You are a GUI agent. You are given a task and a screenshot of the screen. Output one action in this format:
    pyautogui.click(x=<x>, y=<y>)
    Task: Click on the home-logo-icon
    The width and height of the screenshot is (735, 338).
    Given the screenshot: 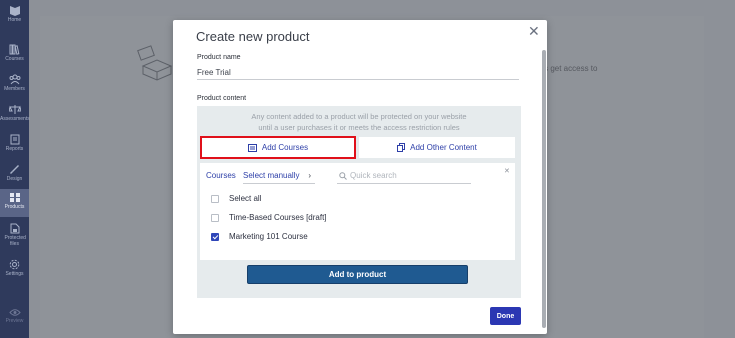 What is the action you would take?
    pyautogui.click(x=14, y=11)
    